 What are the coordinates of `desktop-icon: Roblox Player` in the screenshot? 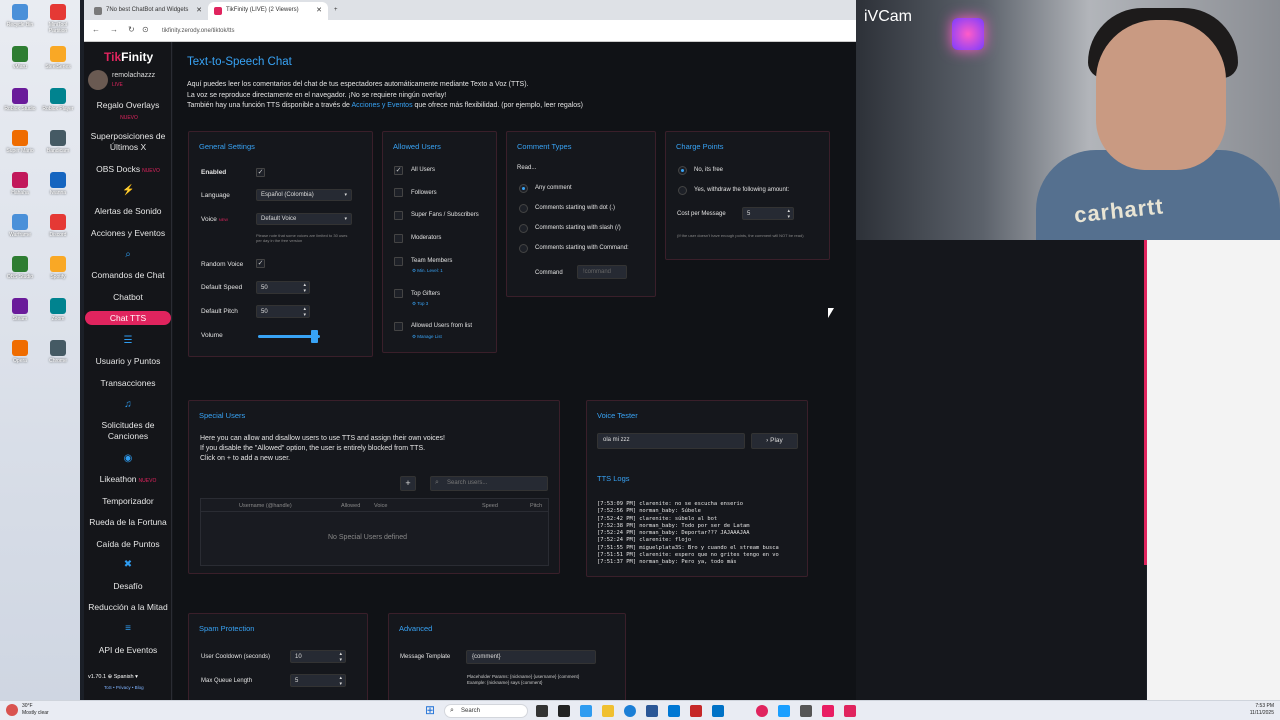 It's located at (58, 107).